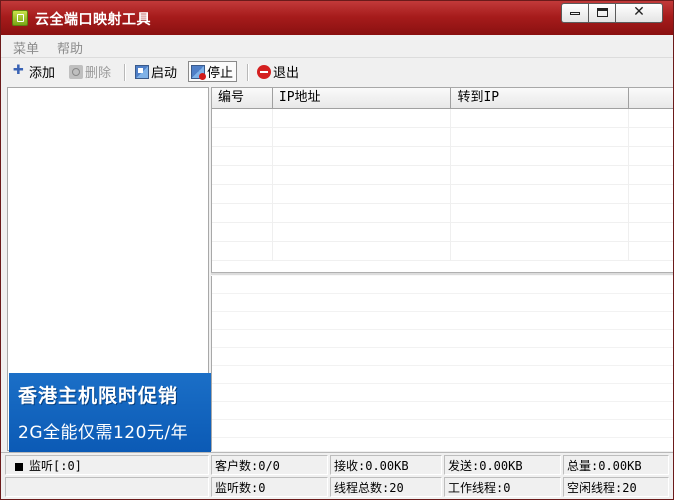  What do you see at coordinates (103, 433) in the screenshot?
I see `ad-subline: 2G全能仅需120元/年` at bounding box center [103, 433].